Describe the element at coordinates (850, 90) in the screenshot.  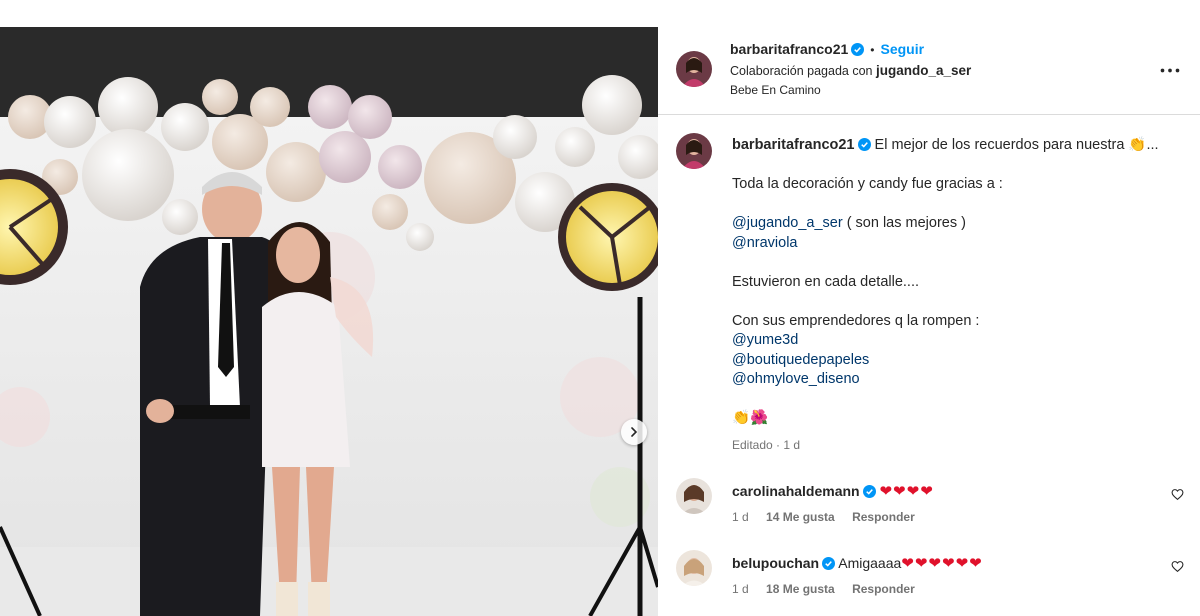
I see `post-location: Bebe En Camino` at that location.